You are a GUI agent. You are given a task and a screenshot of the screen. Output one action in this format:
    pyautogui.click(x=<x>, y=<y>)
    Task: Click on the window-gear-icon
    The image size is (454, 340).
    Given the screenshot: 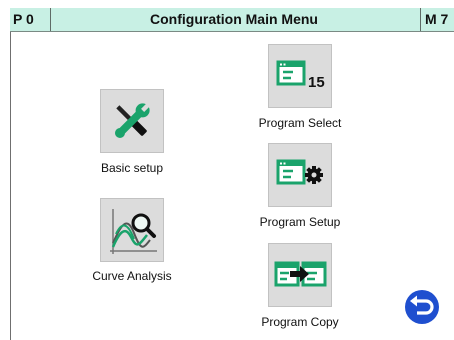 What is the action you would take?
    pyautogui.click(x=299, y=172)
    